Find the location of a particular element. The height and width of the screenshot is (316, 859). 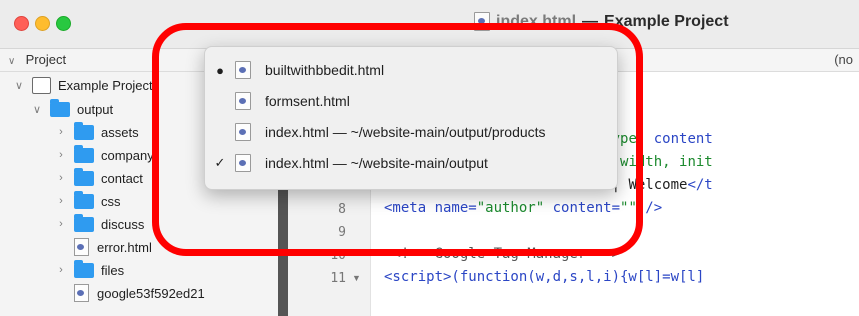

tree-item-label: output is located at coordinates (95, 109).